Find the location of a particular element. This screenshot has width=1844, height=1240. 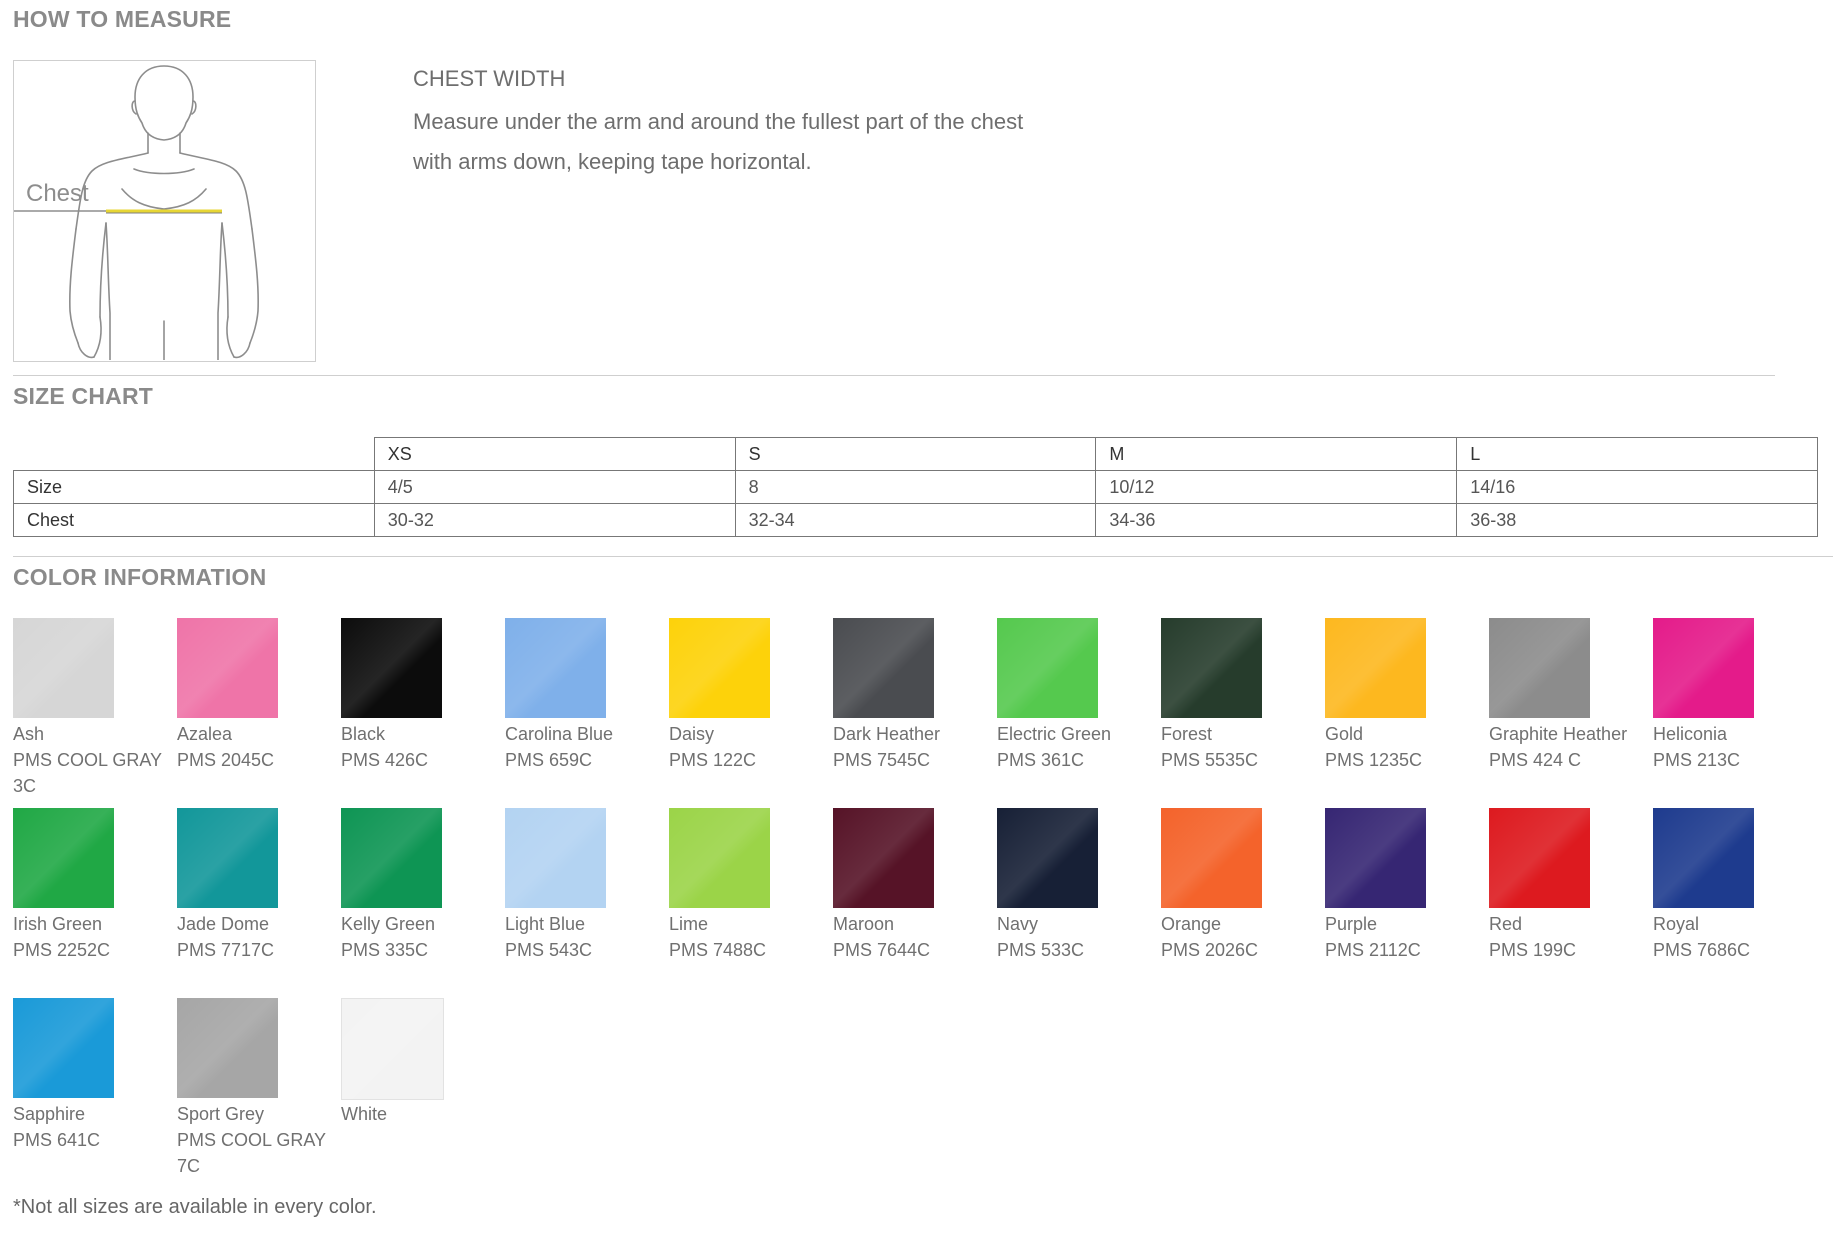

color-pms-code: PMS 1235C is located at coordinates (1374, 760).